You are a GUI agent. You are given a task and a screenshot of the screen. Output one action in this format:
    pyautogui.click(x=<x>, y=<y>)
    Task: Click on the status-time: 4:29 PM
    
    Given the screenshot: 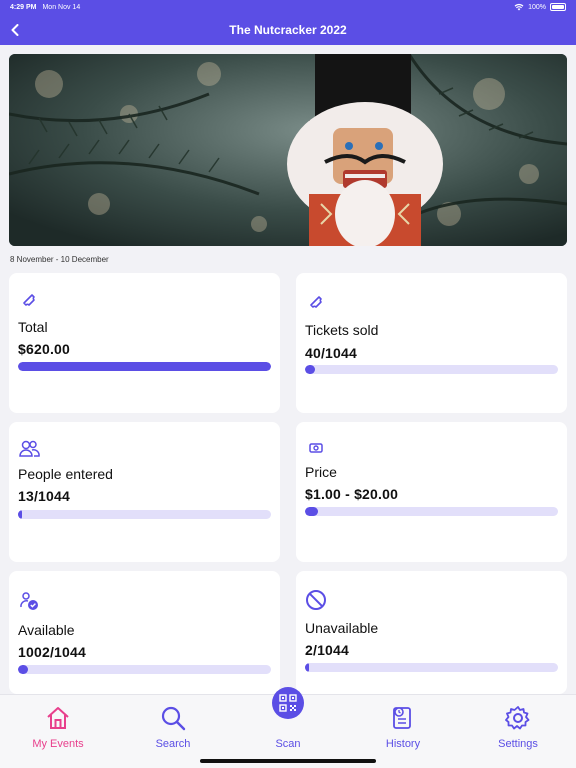 What is the action you would take?
    pyautogui.click(x=23, y=7)
    